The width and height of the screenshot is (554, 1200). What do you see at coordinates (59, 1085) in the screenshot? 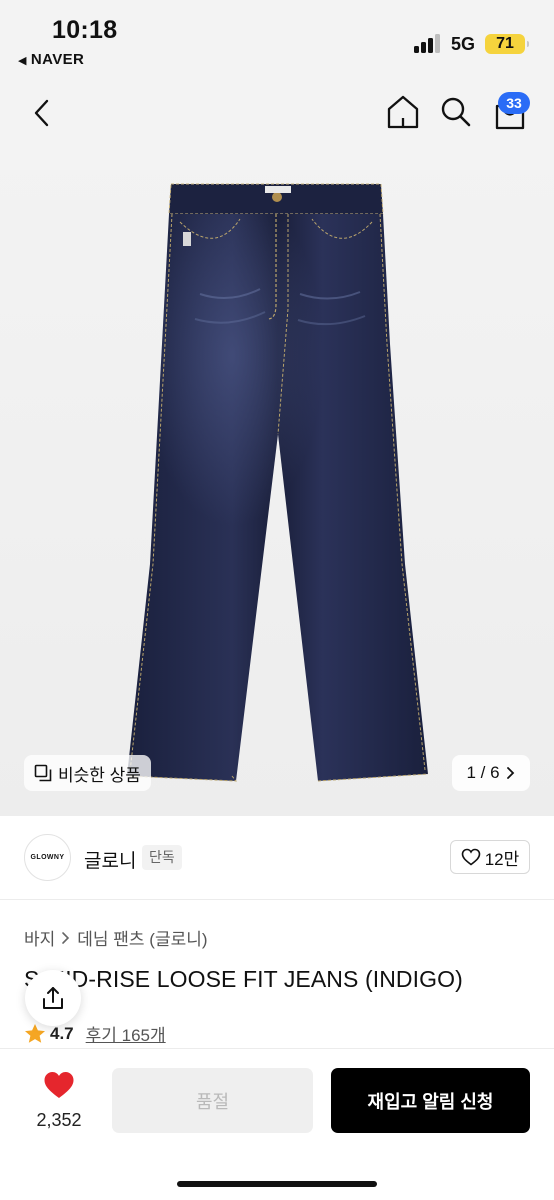
I see `heart-filled-icon` at bounding box center [59, 1085].